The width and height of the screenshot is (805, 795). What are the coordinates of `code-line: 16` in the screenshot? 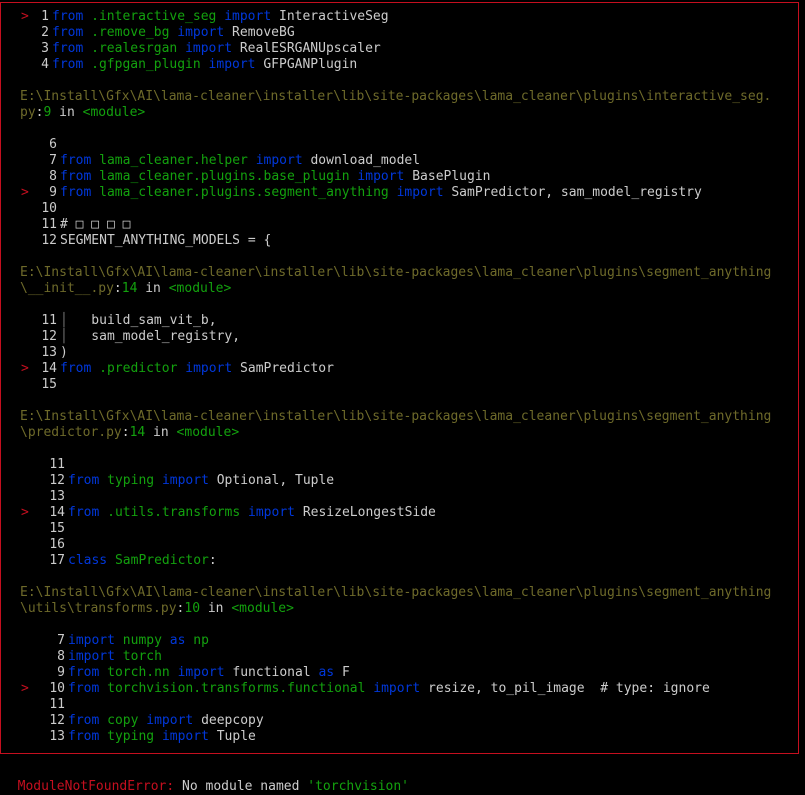 It's located at (399, 545).